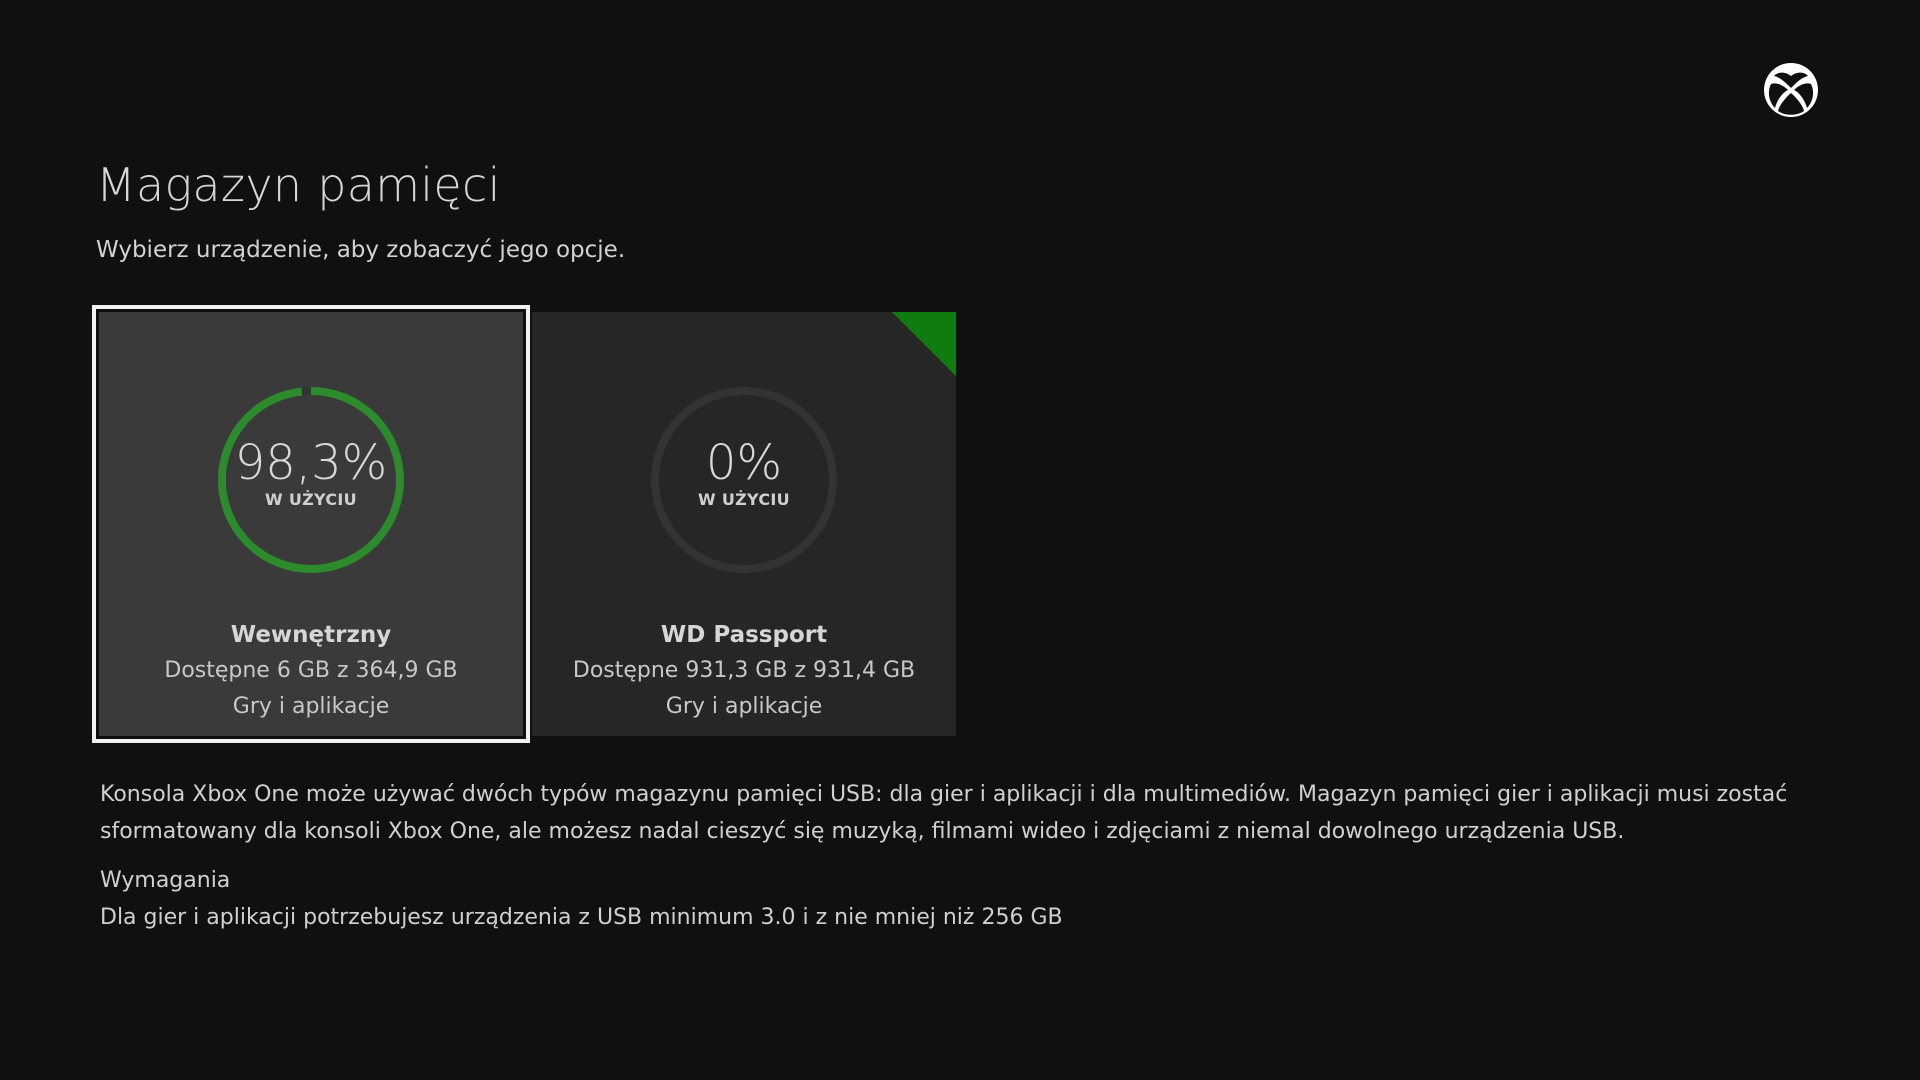 This screenshot has height=1080, width=1920. I want to click on requirements-heading: Wymagania, so click(165, 880).